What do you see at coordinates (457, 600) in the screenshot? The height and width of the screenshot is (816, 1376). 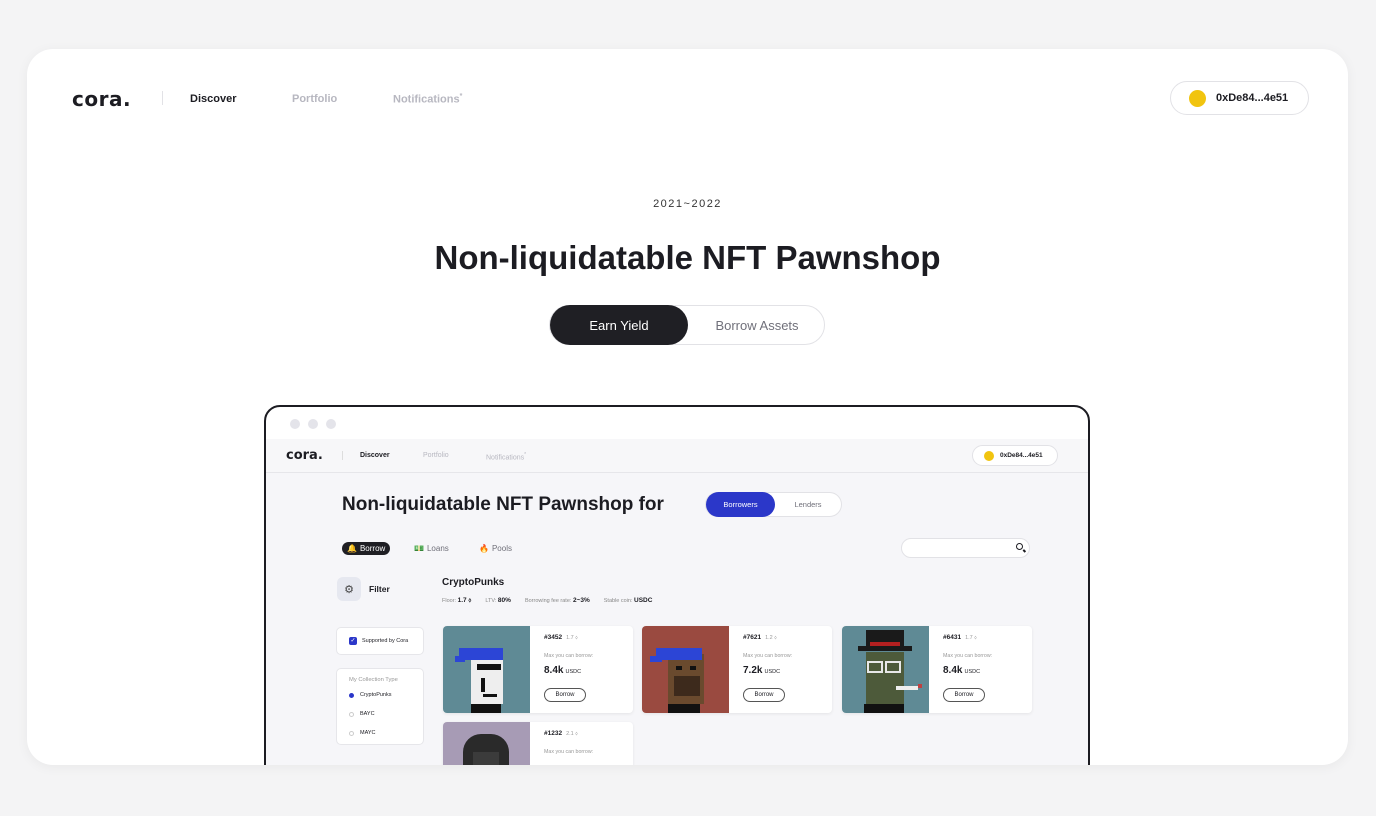 I see `stat-floor: Floor: 1.7 ⬨` at bounding box center [457, 600].